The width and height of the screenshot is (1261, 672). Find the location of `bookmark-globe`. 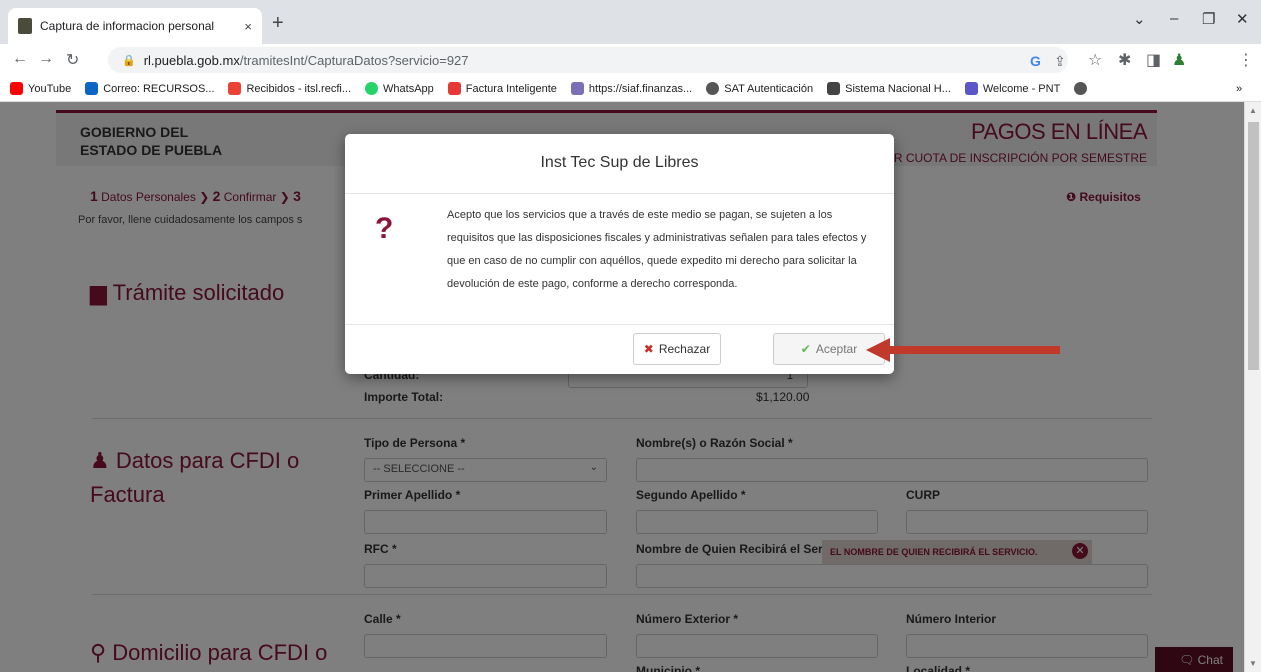

bookmark-globe is located at coordinates (1081, 88).